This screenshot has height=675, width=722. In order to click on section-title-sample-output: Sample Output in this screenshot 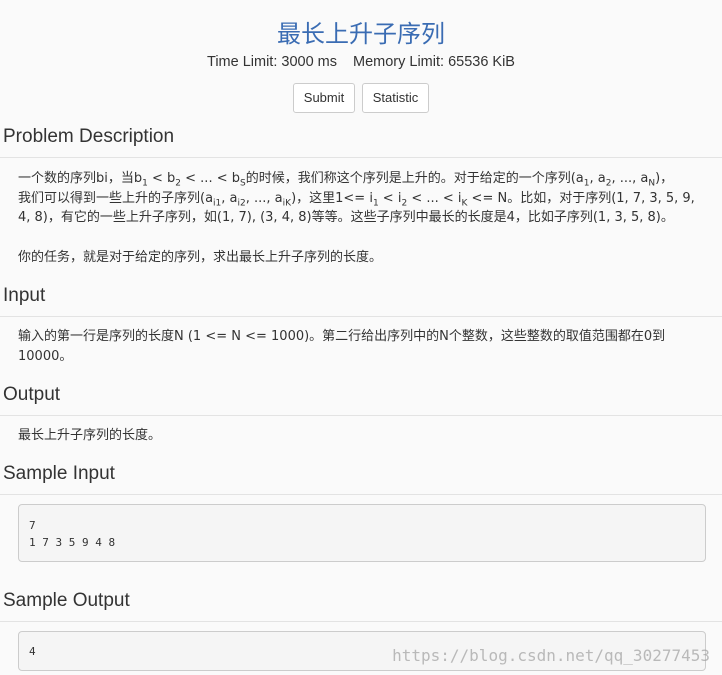, I will do `click(66, 600)`.